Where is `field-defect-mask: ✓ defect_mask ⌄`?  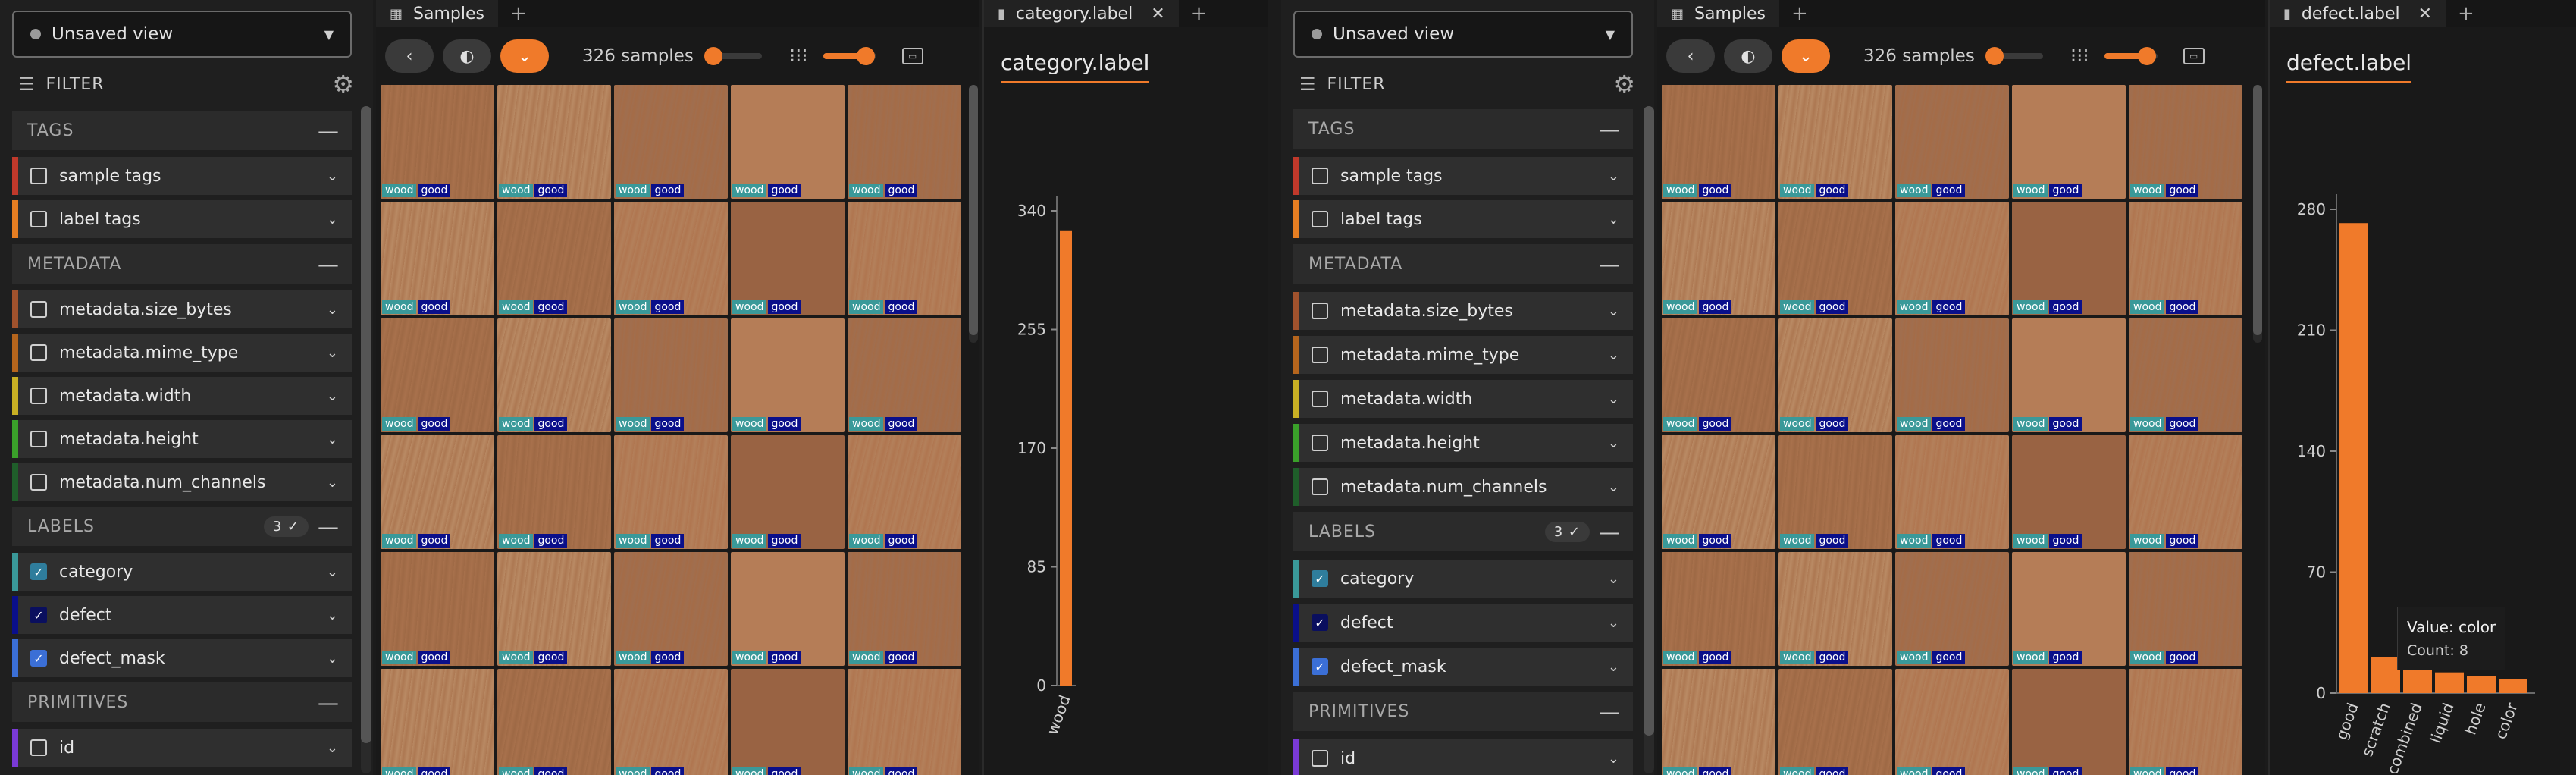
field-defect-mask: ✓ defect_mask ⌄ is located at coordinates (182, 658).